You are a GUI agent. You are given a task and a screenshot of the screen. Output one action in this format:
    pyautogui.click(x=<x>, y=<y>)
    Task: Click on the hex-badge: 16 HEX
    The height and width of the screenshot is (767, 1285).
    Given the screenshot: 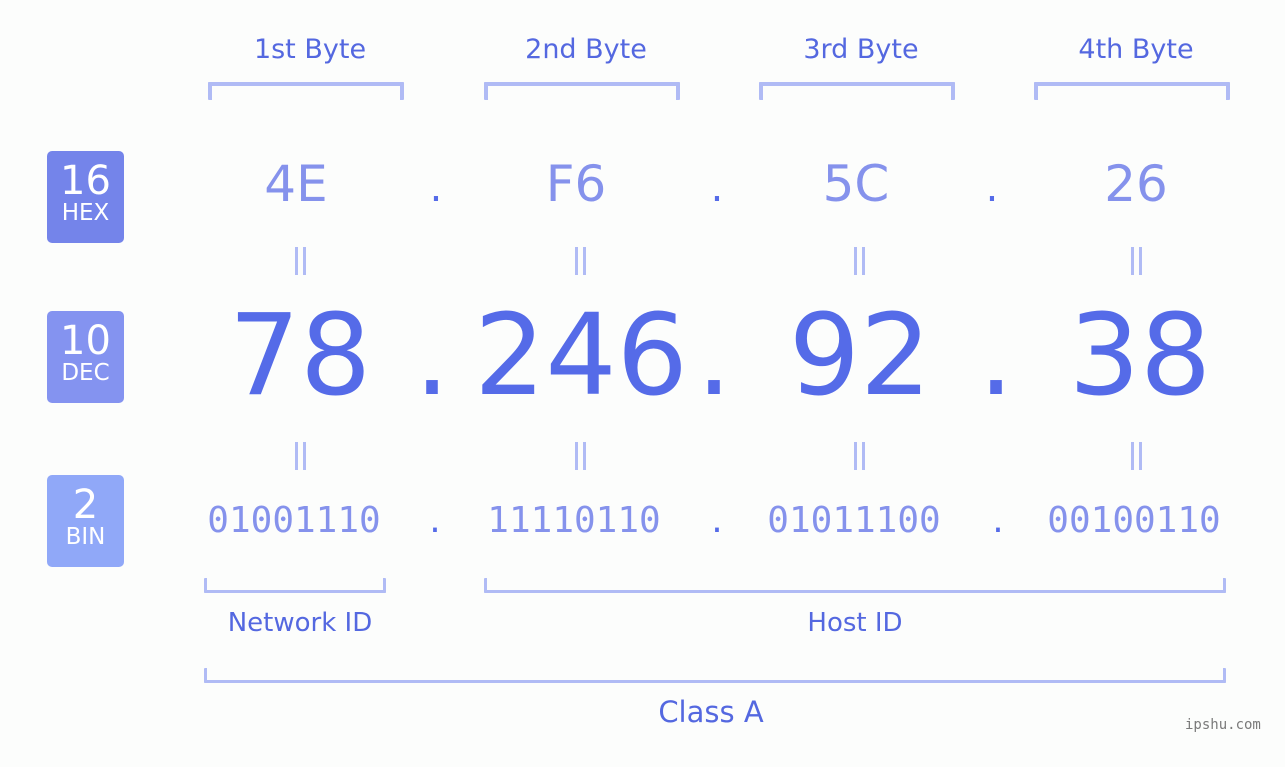 What is the action you would take?
    pyautogui.click(x=85, y=197)
    